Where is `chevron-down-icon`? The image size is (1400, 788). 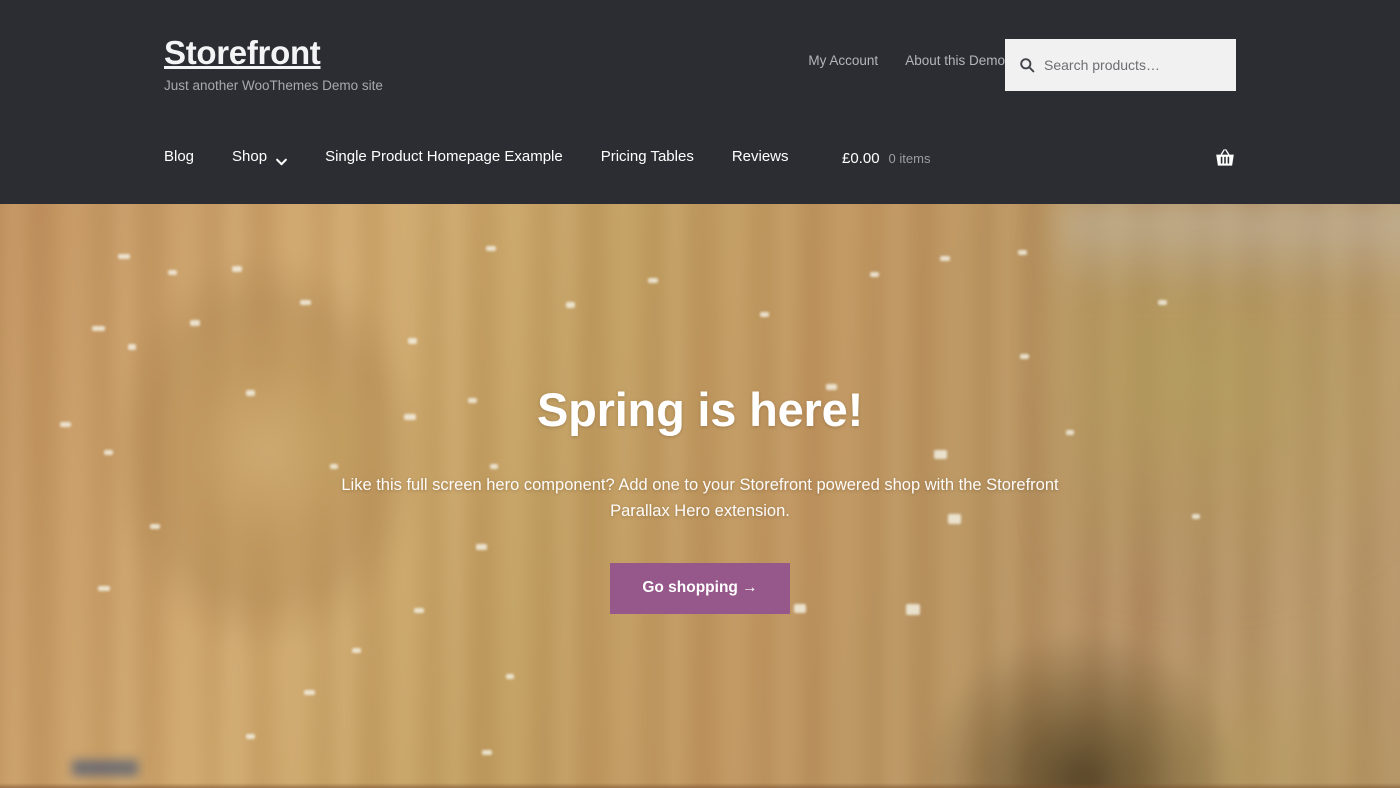 chevron-down-icon is located at coordinates (281, 159).